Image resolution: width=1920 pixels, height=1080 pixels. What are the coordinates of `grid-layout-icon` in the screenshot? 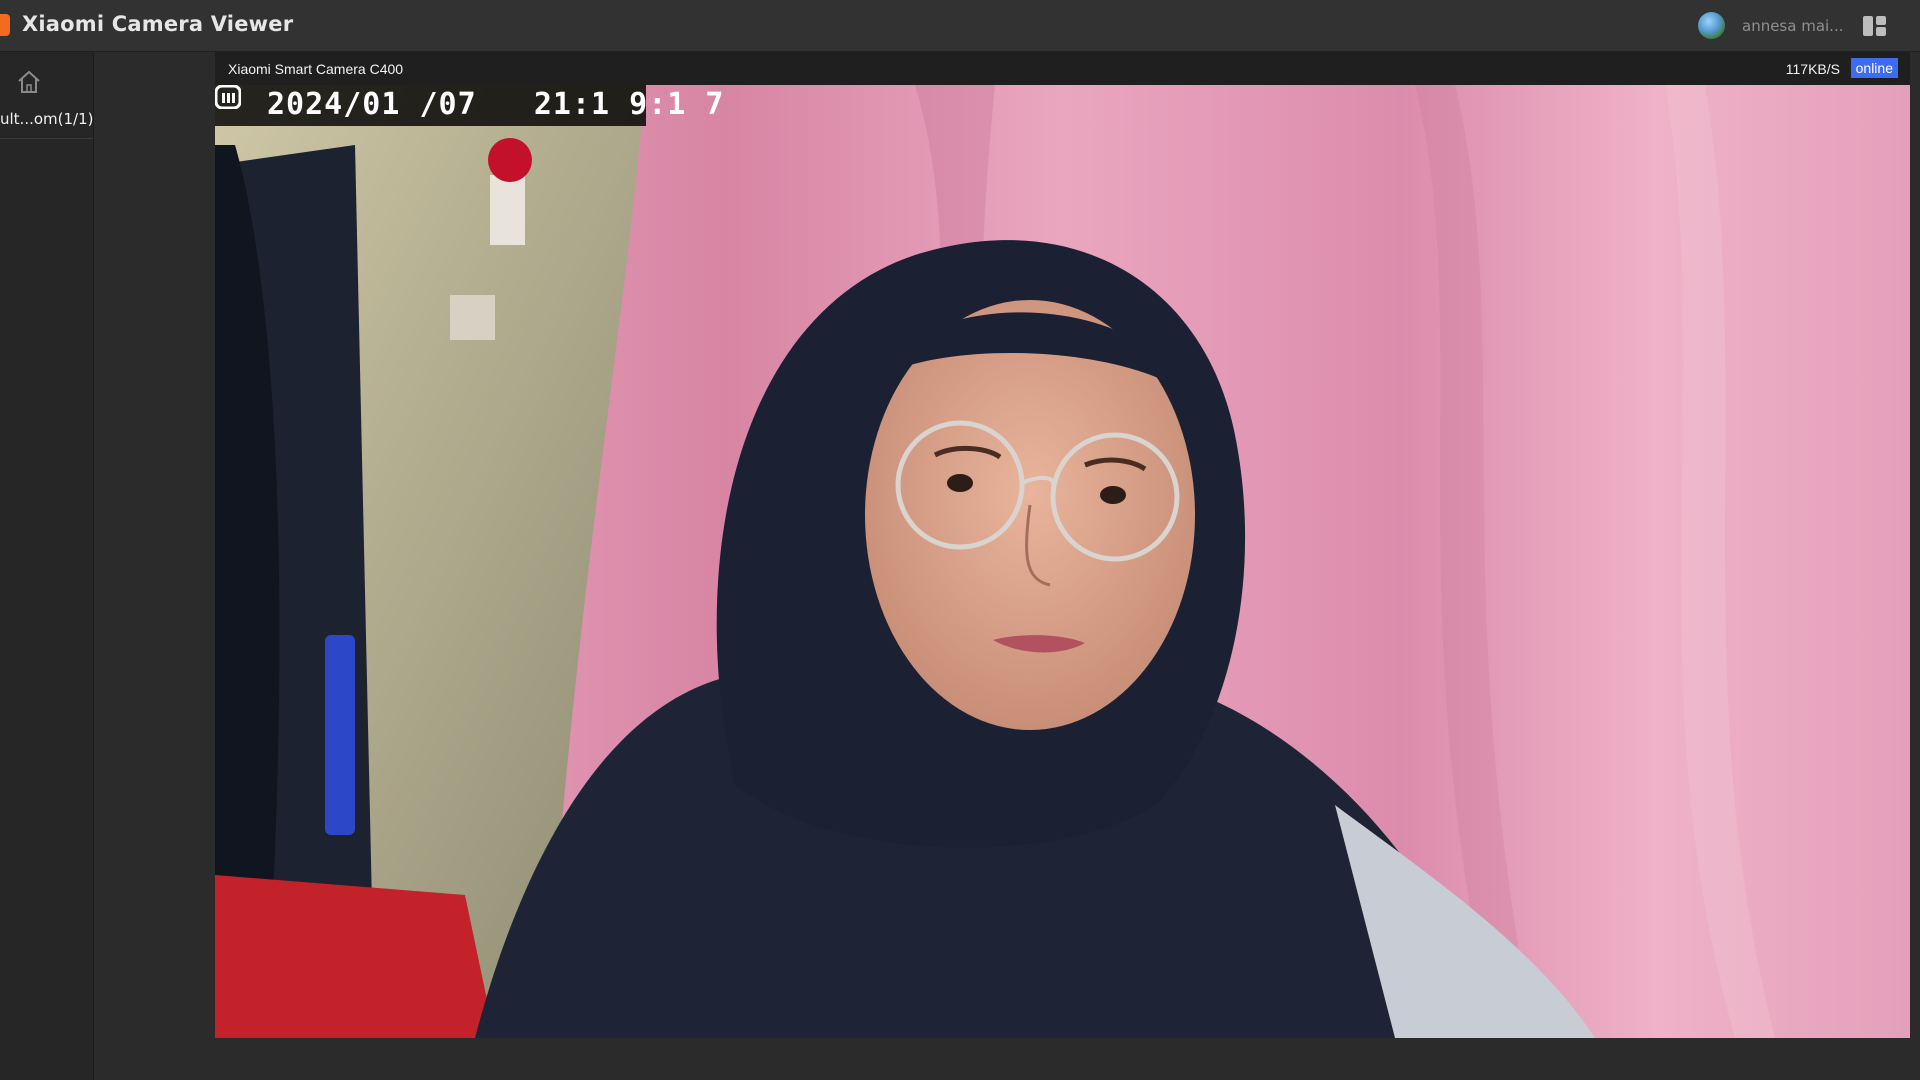 It's located at (1875, 26).